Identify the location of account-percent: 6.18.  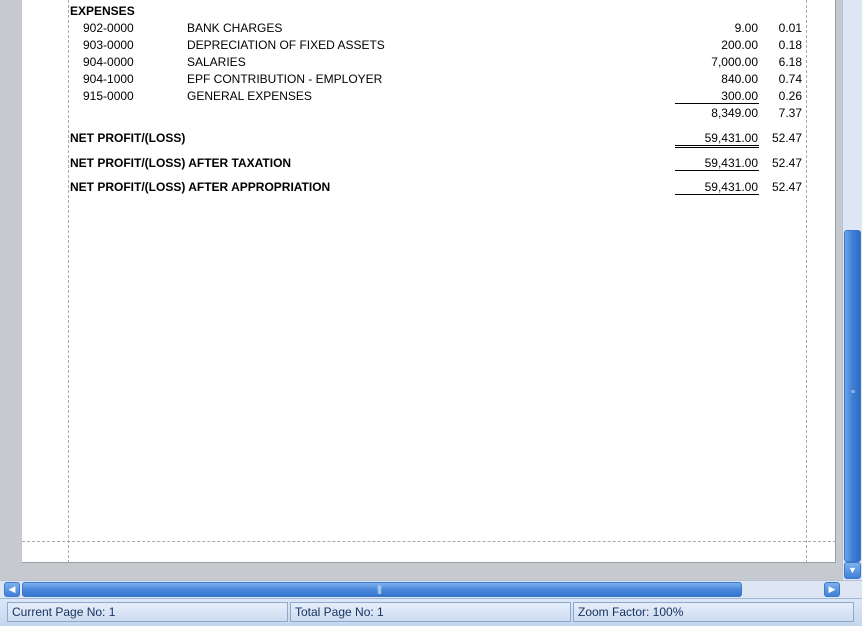
(790, 62).